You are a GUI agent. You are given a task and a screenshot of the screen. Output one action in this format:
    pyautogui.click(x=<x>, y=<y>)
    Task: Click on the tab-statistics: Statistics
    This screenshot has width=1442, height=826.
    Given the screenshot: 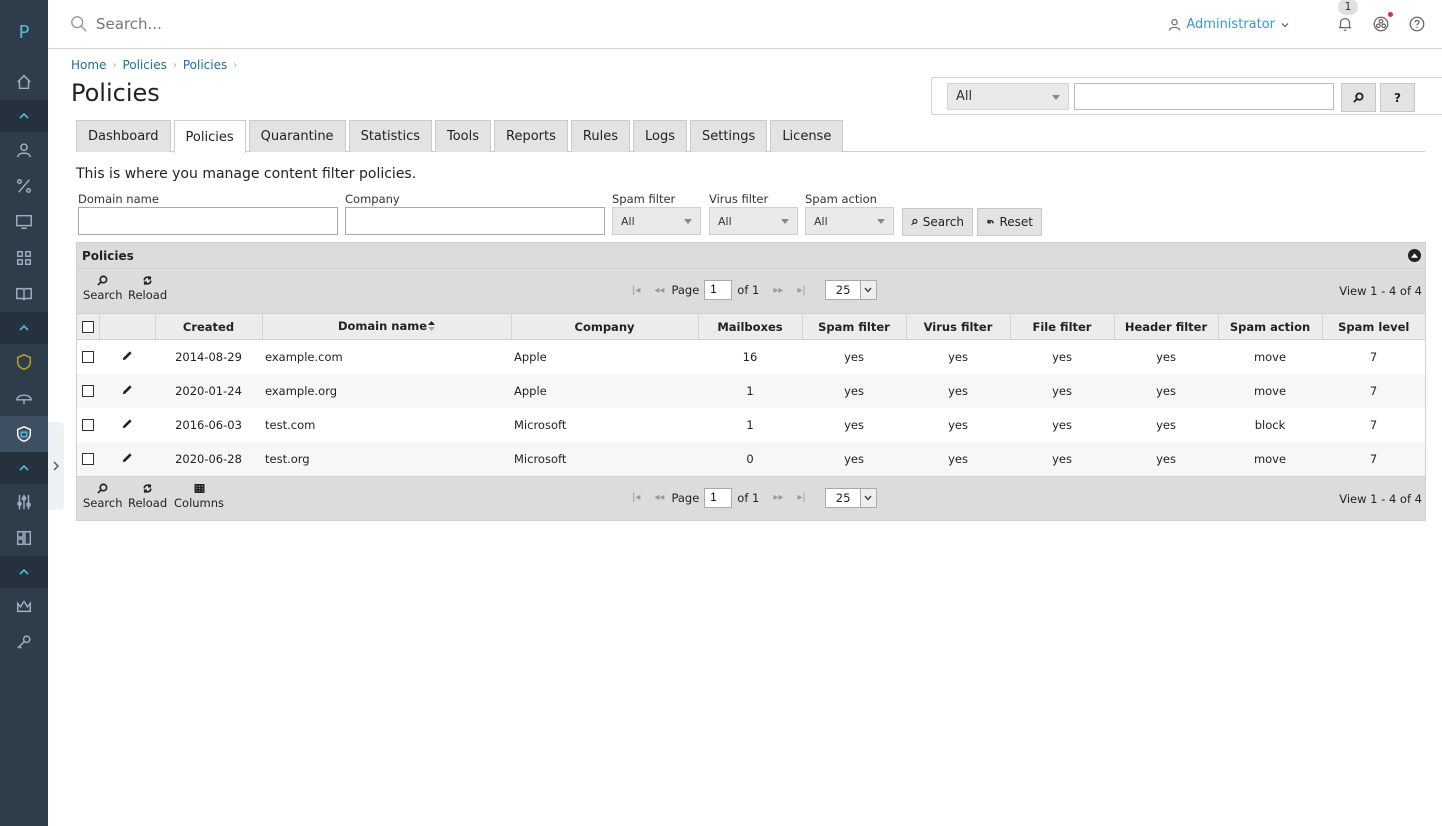 What is the action you would take?
    pyautogui.click(x=390, y=136)
    